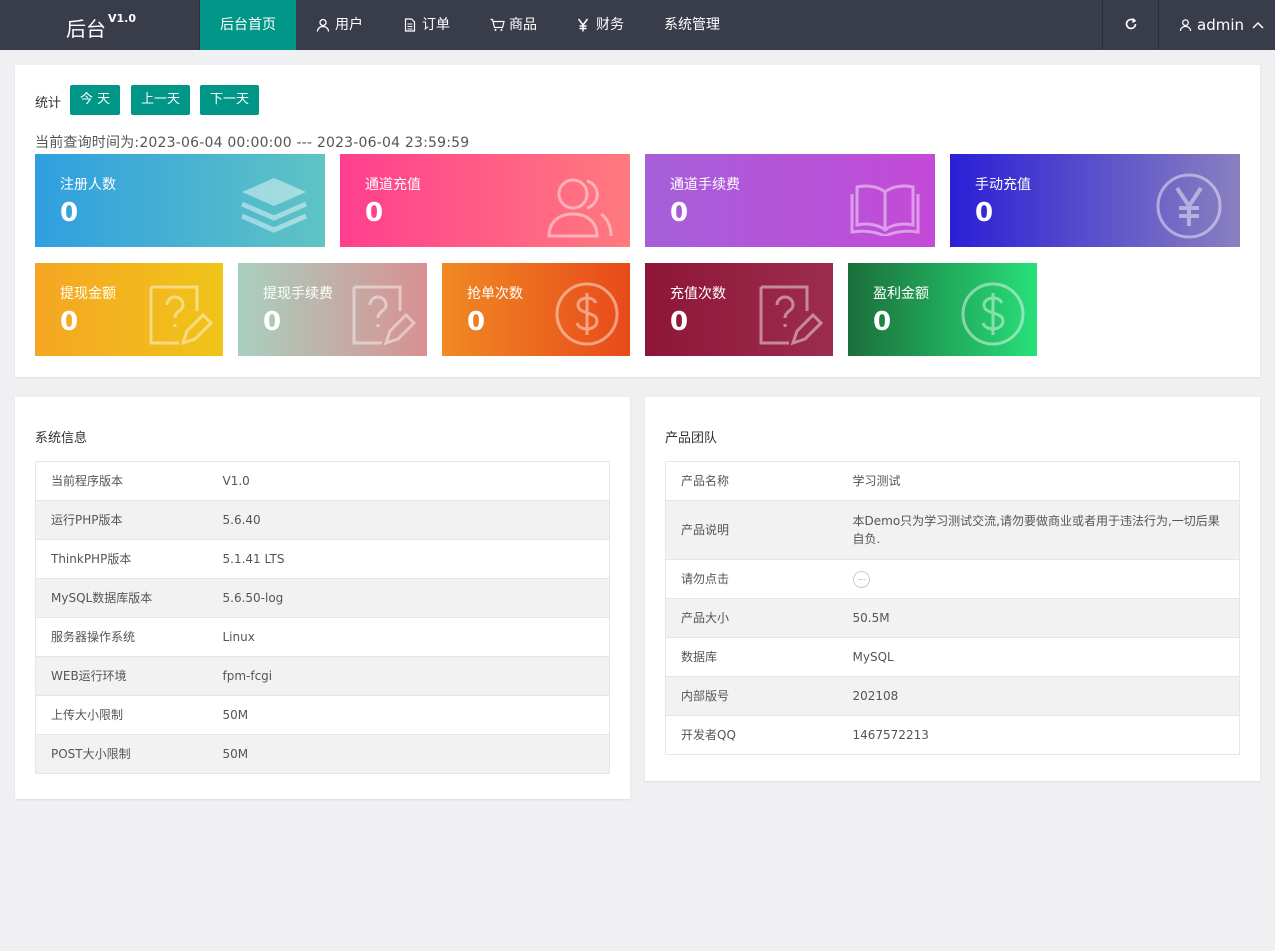 This screenshot has width=1275, height=951. Describe the element at coordinates (121, 559) in the screenshot. I see `row-key: ThinkPHP版本` at that location.